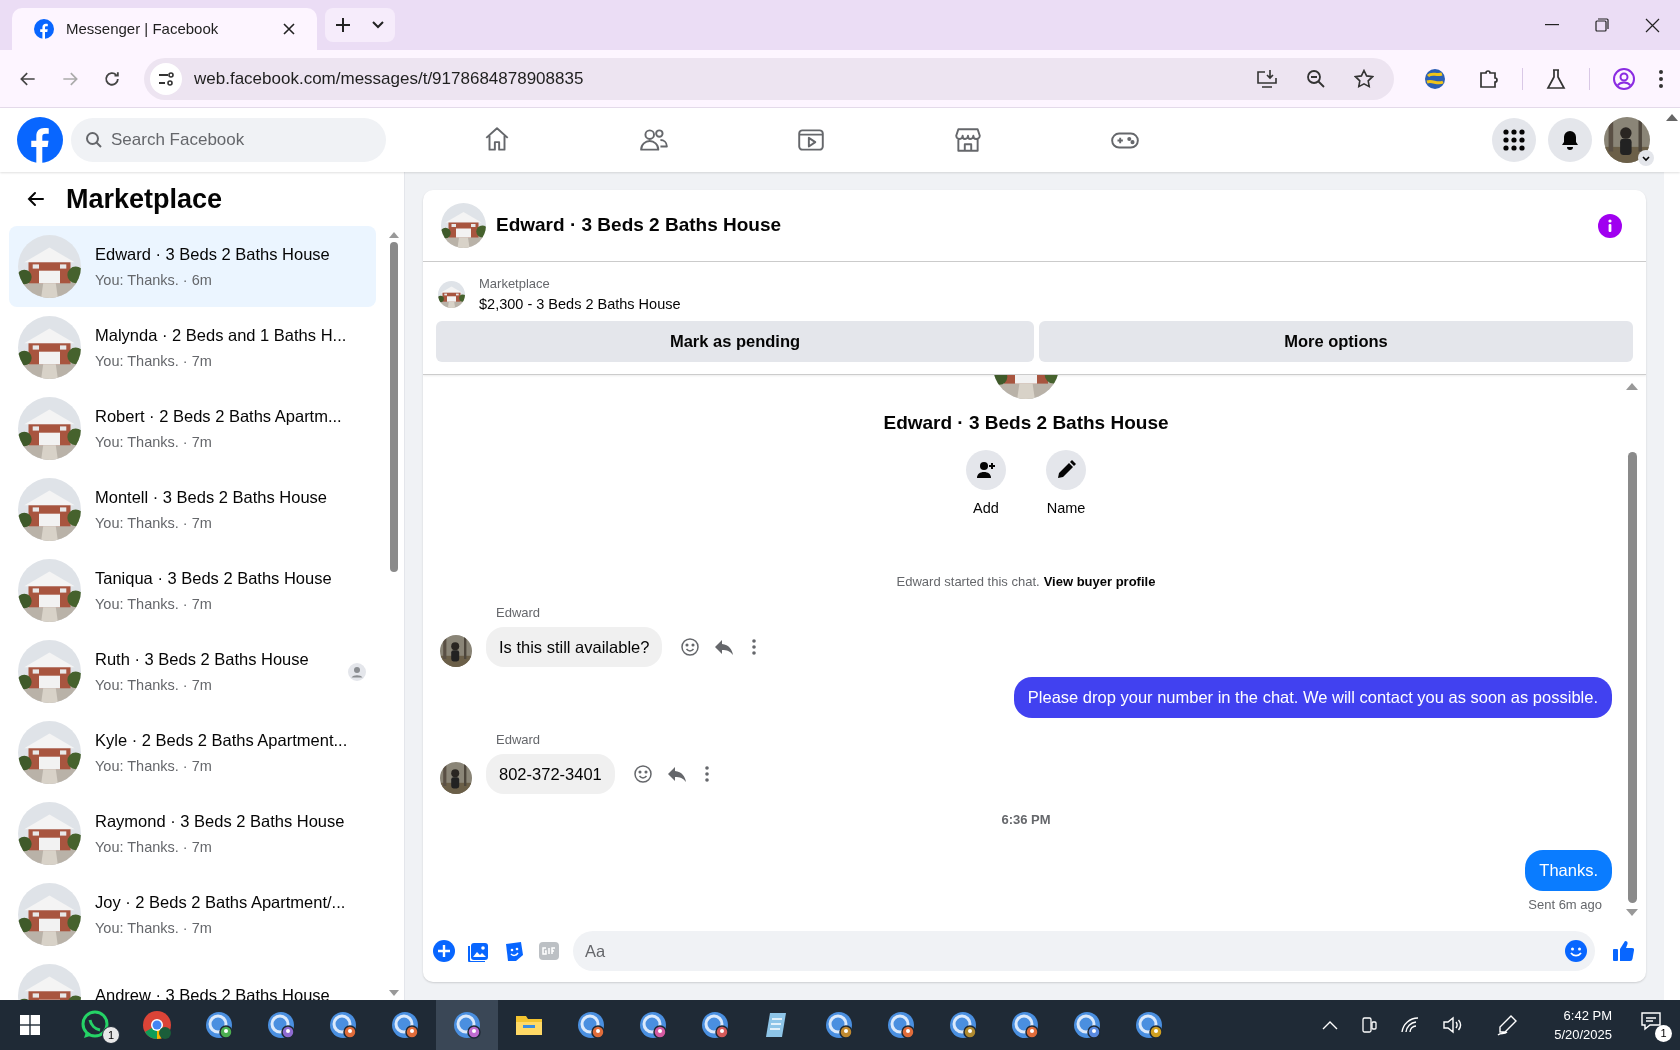 The height and width of the screenshot is (1050, 1680). I want to click on profile-action-label: Add, so click(986, 508).